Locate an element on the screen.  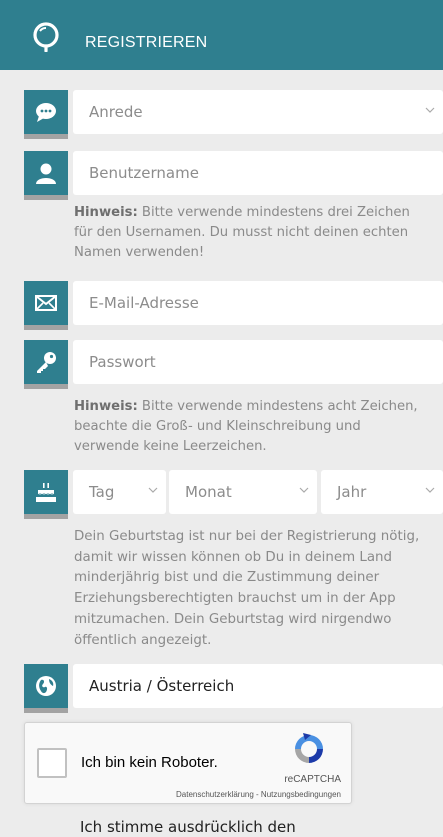
day-placeholder: Tag is located at coordinates (102, 492).